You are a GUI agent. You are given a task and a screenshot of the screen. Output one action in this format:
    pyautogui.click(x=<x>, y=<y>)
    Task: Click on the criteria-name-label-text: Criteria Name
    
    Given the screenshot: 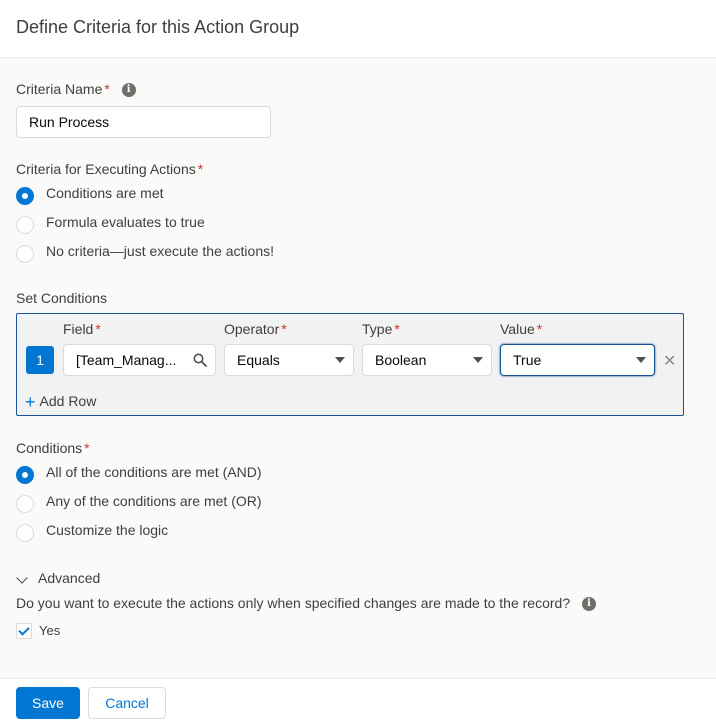 What is the action you would take?
    pyautogui.click(x=59, y=89)
    